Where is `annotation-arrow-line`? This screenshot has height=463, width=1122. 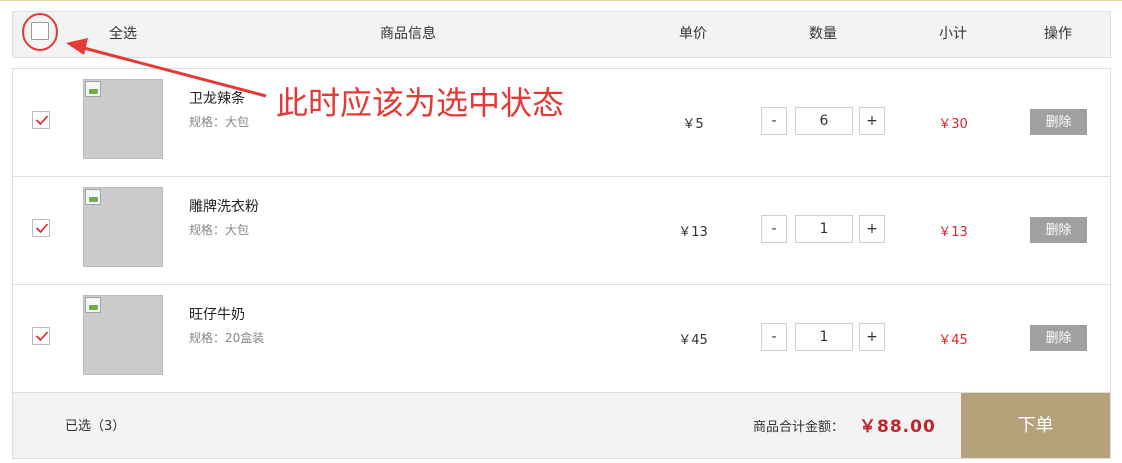 annotation-arrow-line is located at coordinates (173, 71).